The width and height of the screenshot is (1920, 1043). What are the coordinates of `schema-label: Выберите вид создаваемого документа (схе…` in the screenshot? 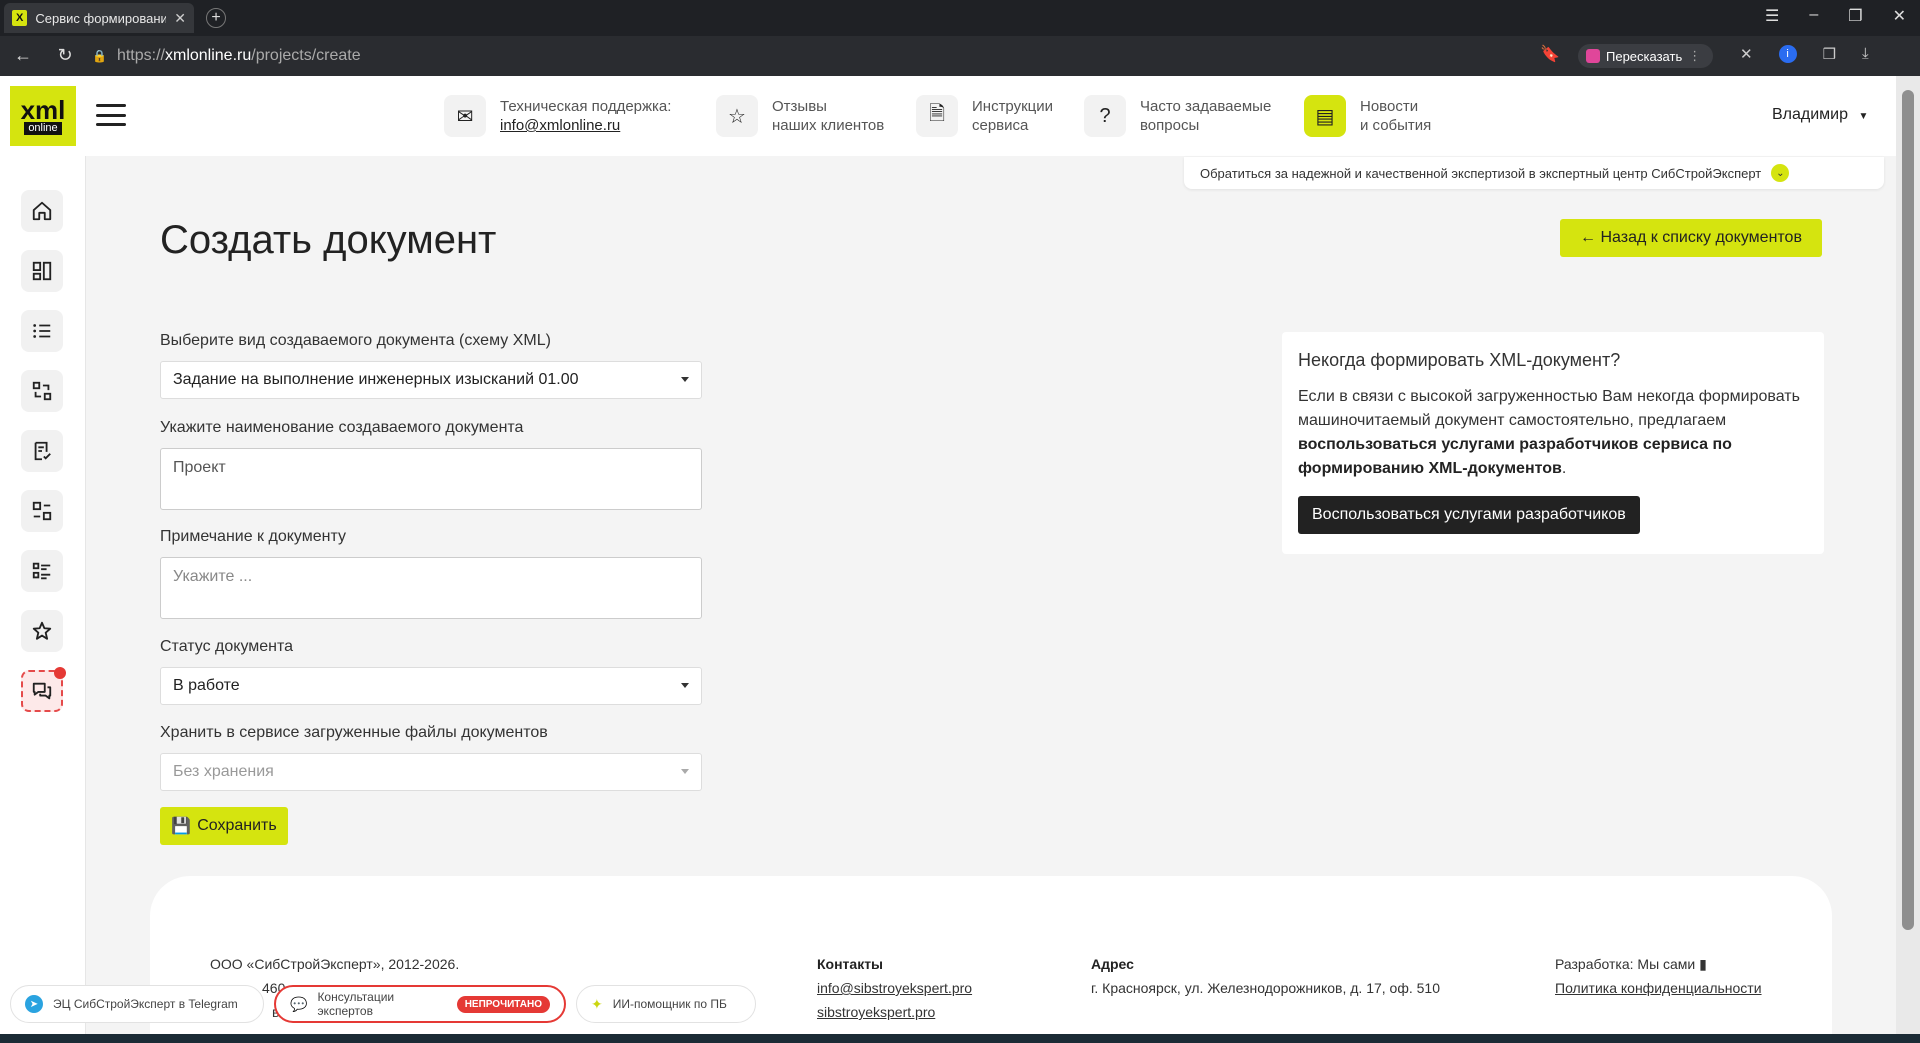 It's located at (355, 340).